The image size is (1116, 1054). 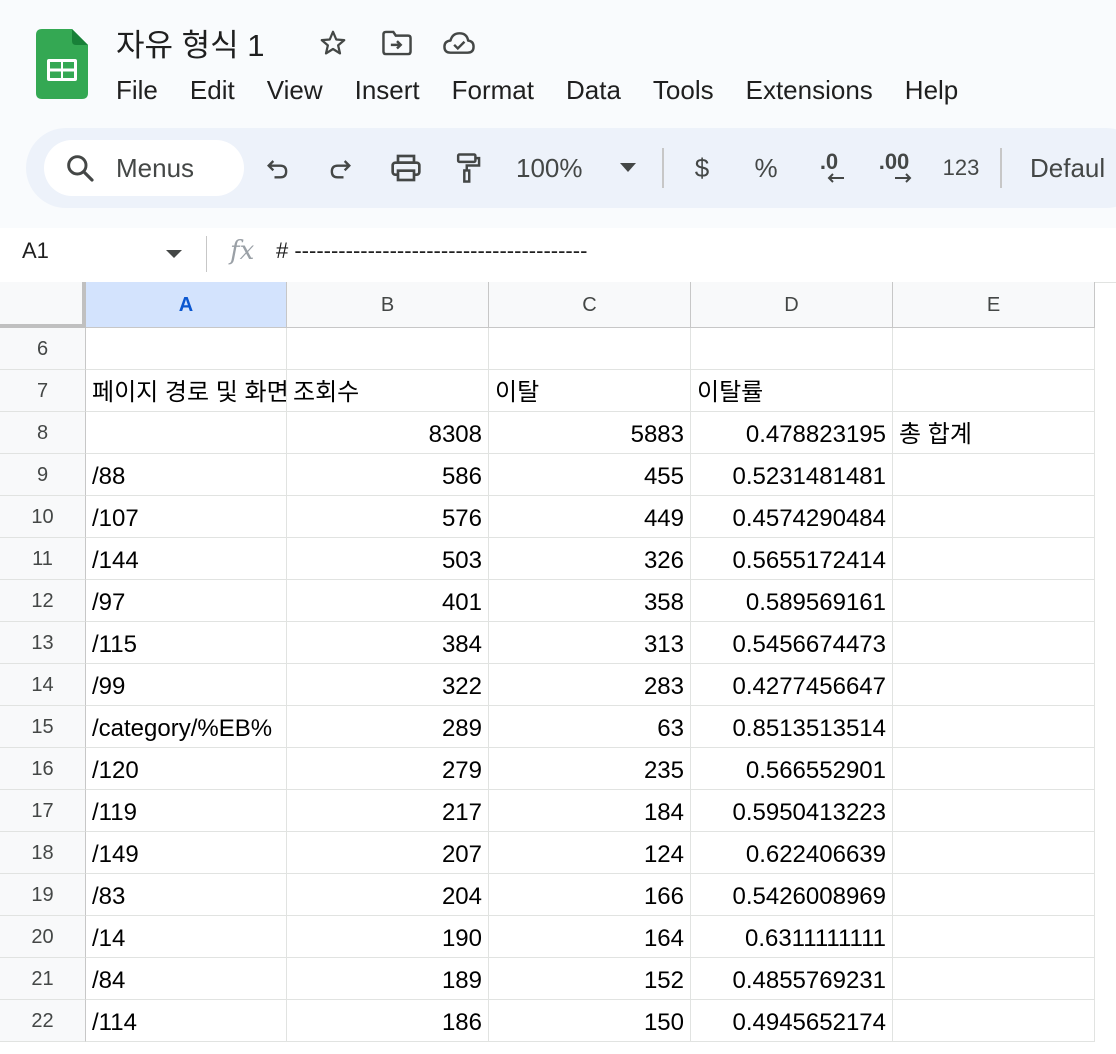 What do you see at coordinates (590, 517) in the screenshot?
I see `cell-c10: 449` at bounding box center [590, 517].